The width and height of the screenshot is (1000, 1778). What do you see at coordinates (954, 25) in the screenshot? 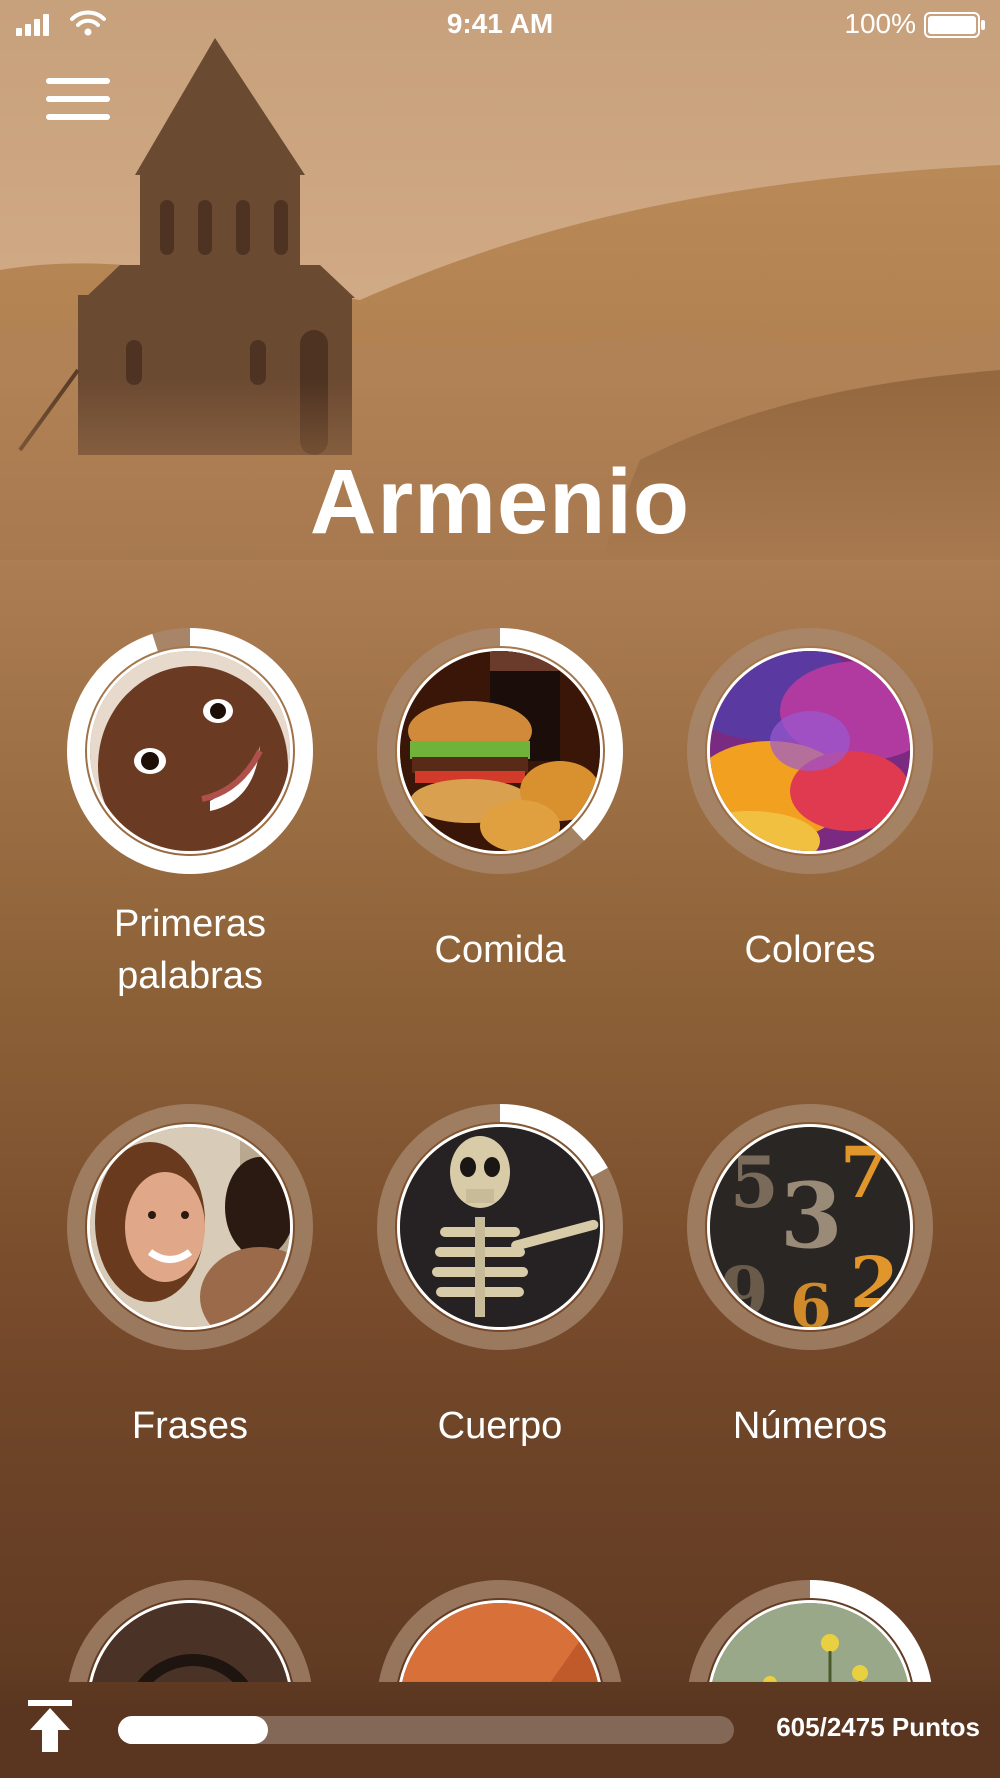
I see `battery-icon` at bounding box center [954, 25].